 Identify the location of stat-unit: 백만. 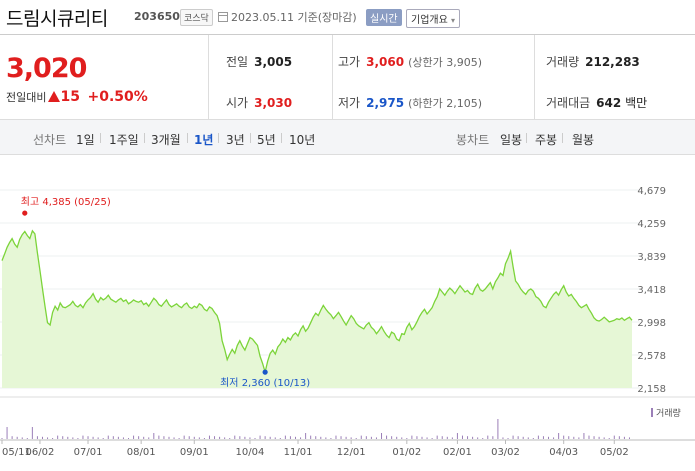
(636, 103).